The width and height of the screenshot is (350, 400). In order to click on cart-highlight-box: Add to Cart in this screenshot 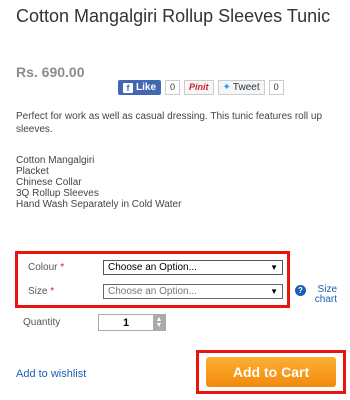, I will do `click(271, 372)`.